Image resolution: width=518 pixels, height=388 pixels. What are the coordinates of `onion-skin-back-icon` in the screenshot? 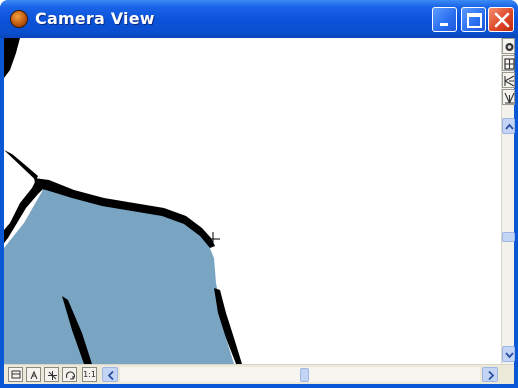 It's located at (509, 81).